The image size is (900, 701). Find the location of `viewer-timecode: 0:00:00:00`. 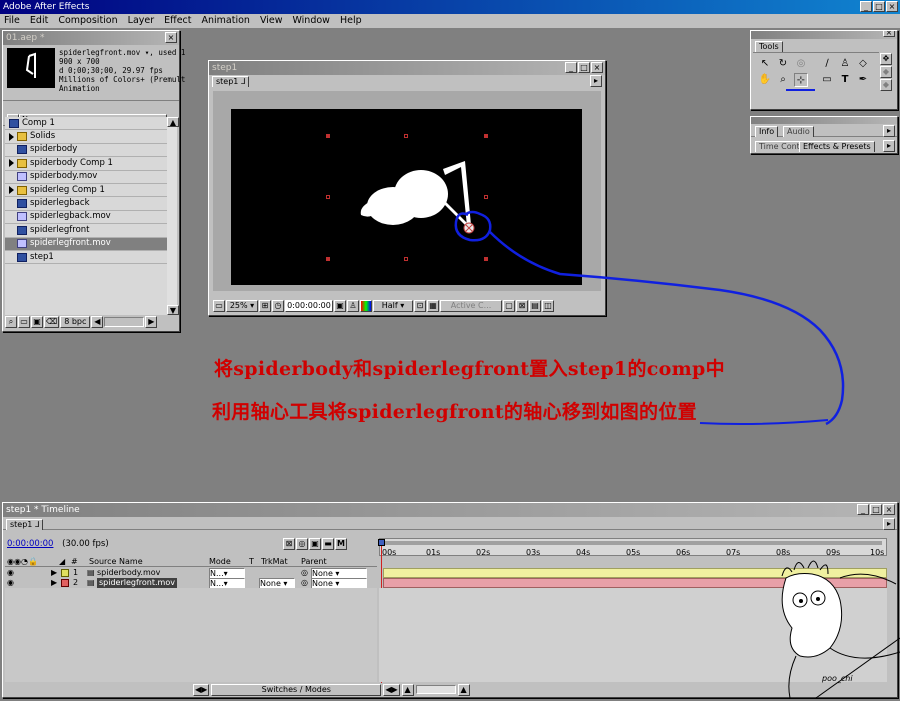

viewer-timecode: 0:00:00:00 is located at coordinates (309, 306).